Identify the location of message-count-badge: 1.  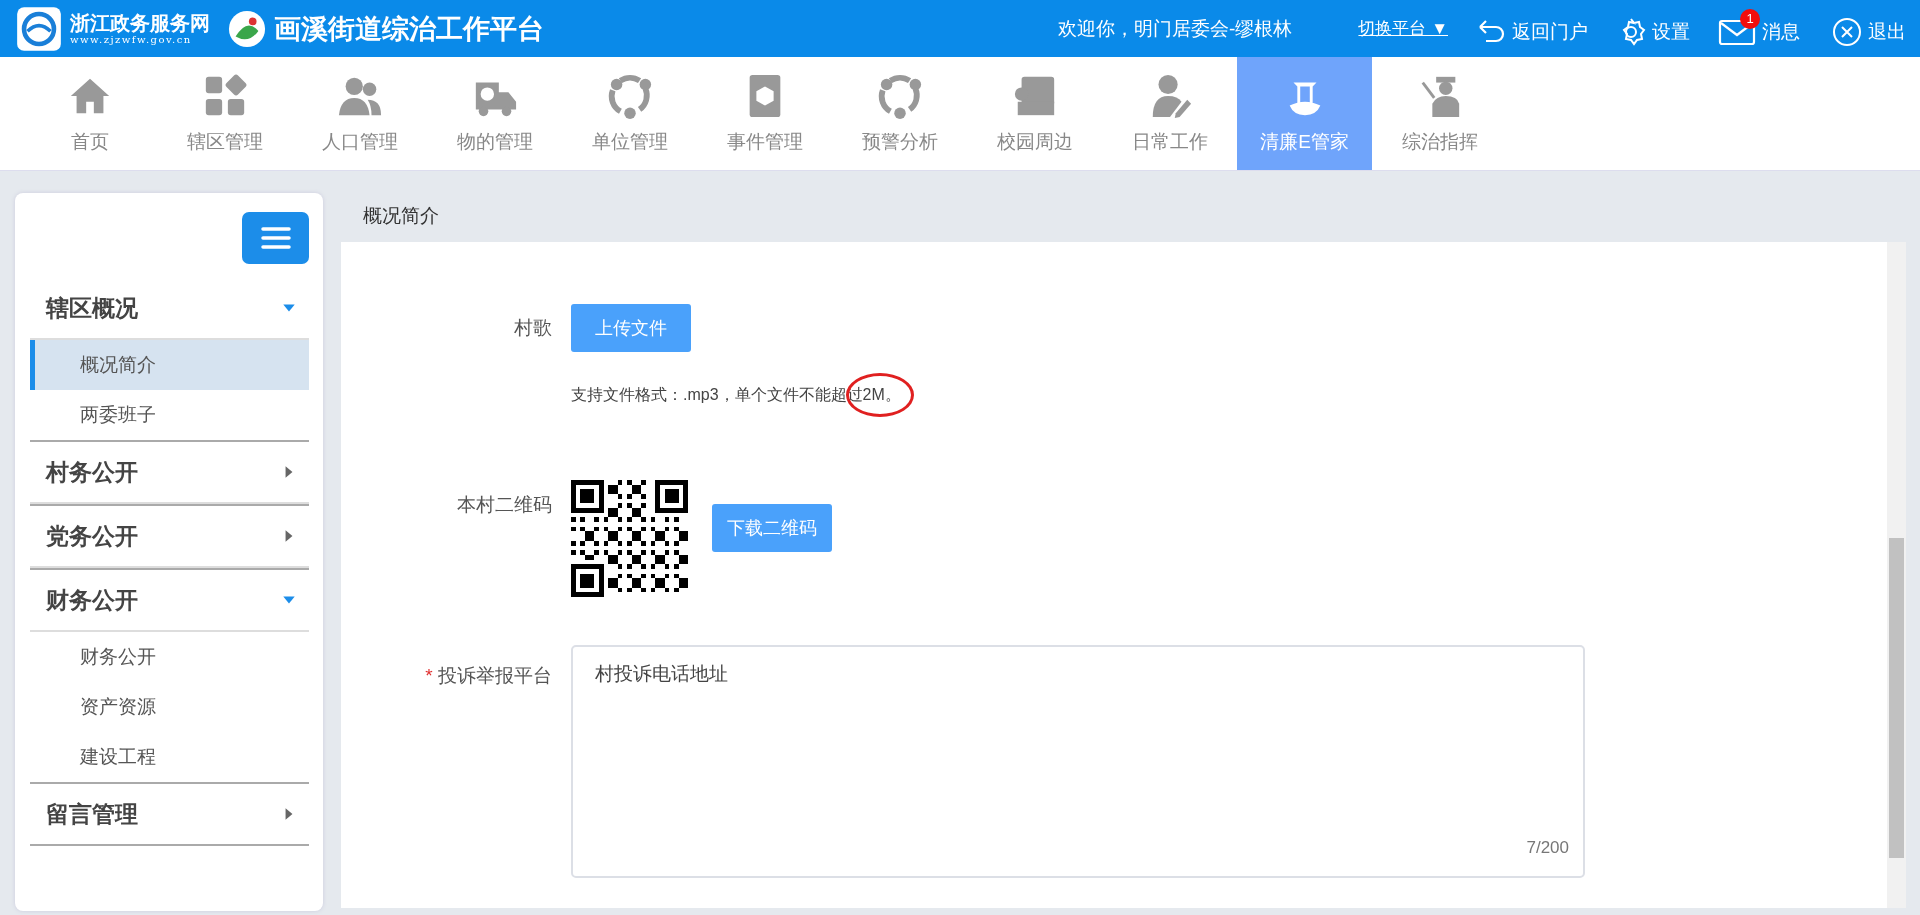
(1750, 18).